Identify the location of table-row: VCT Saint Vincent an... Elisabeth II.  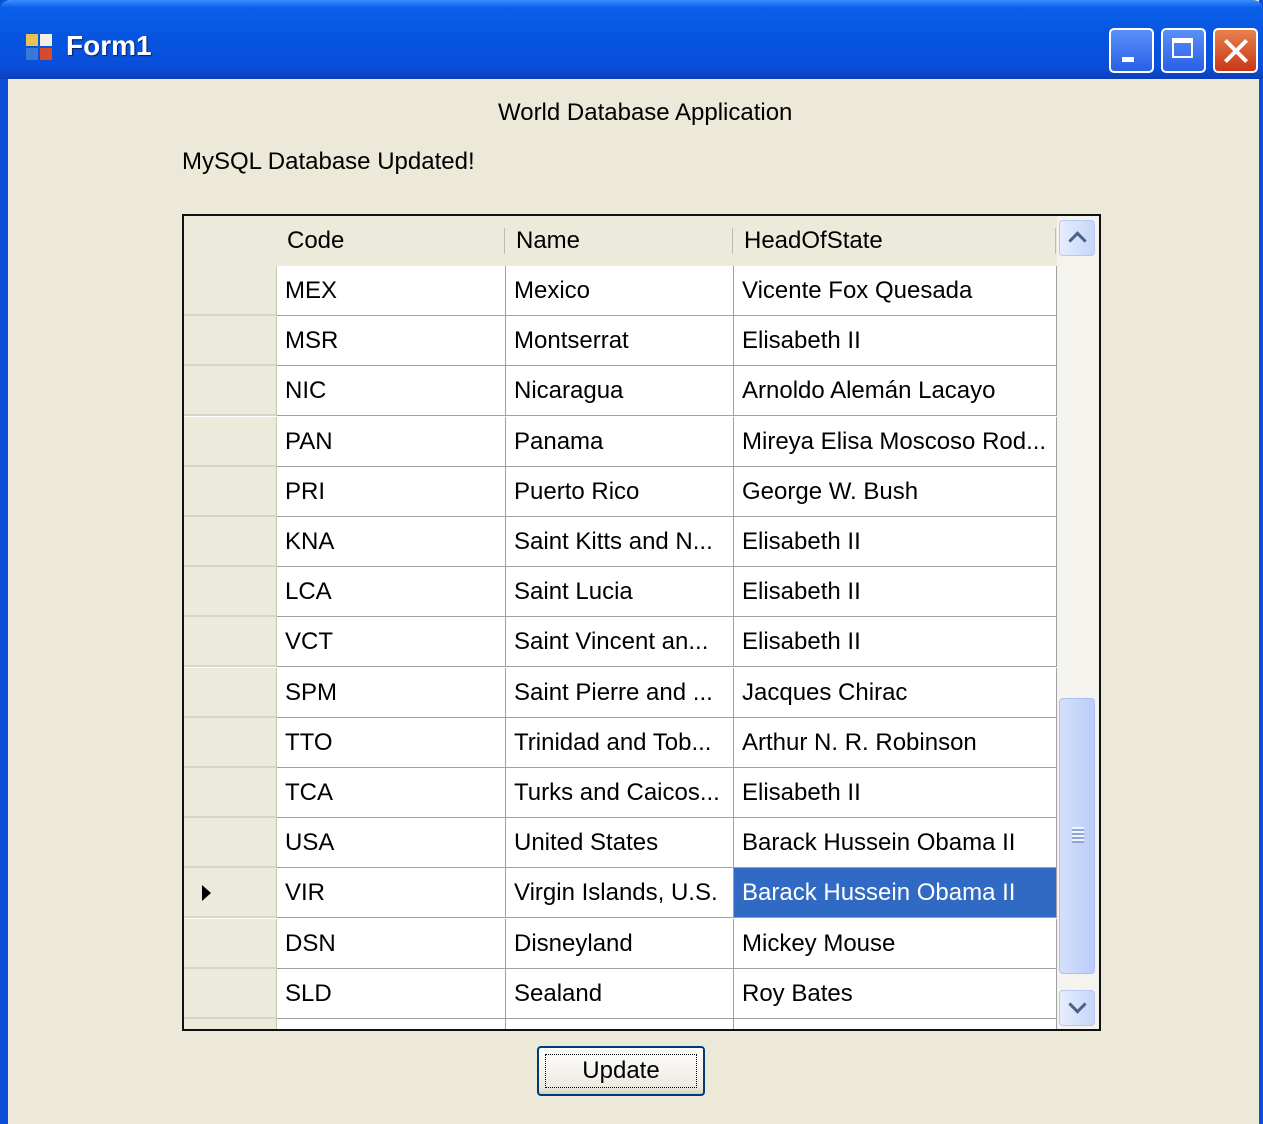
(620, 642).